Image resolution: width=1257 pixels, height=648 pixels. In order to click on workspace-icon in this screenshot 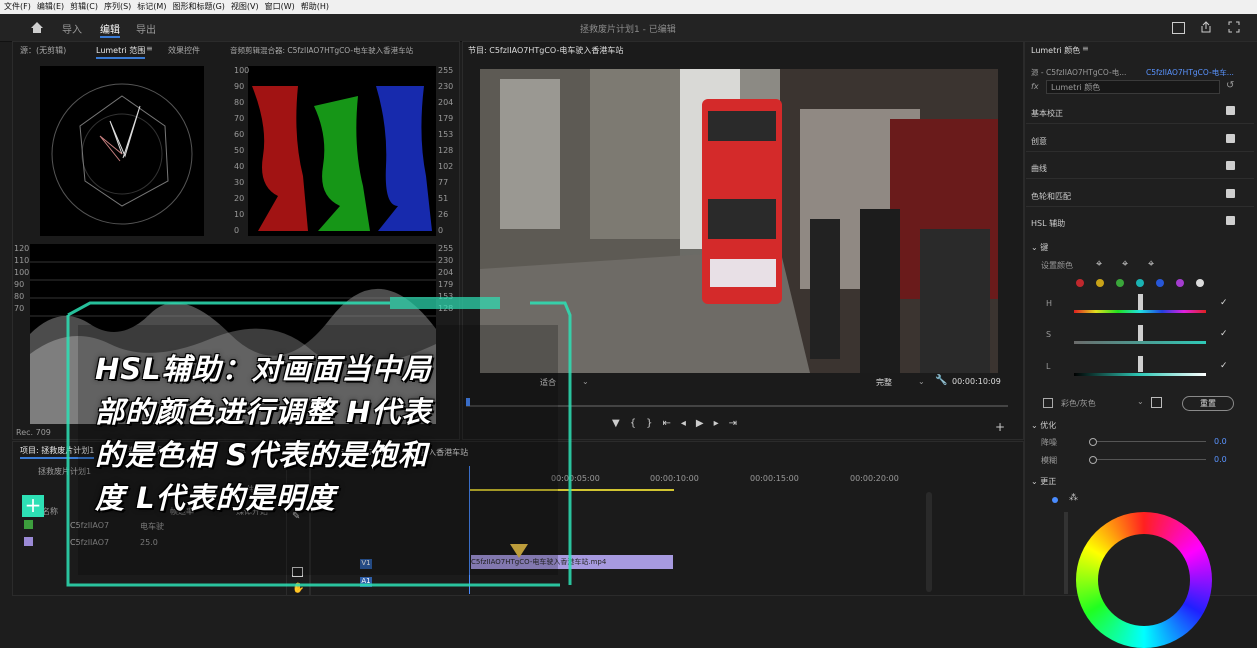, I will do `click(1178, 28)`.